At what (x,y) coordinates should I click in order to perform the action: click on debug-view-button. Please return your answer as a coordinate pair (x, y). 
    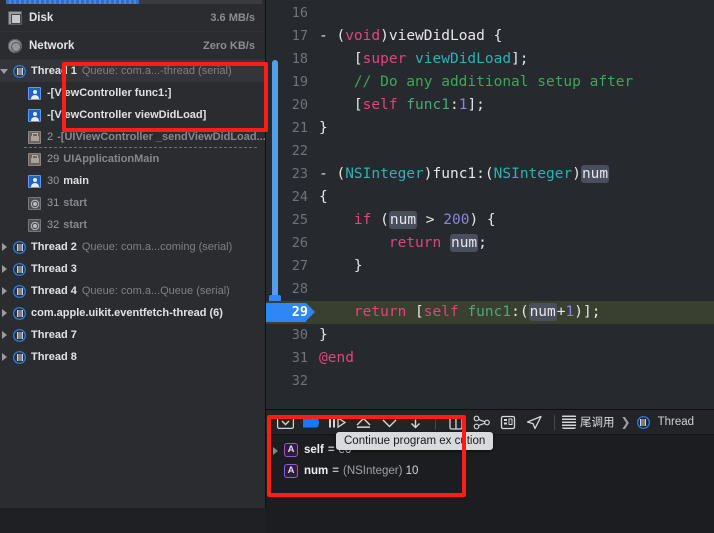
    Looking at the image, I should click on (508, 422).